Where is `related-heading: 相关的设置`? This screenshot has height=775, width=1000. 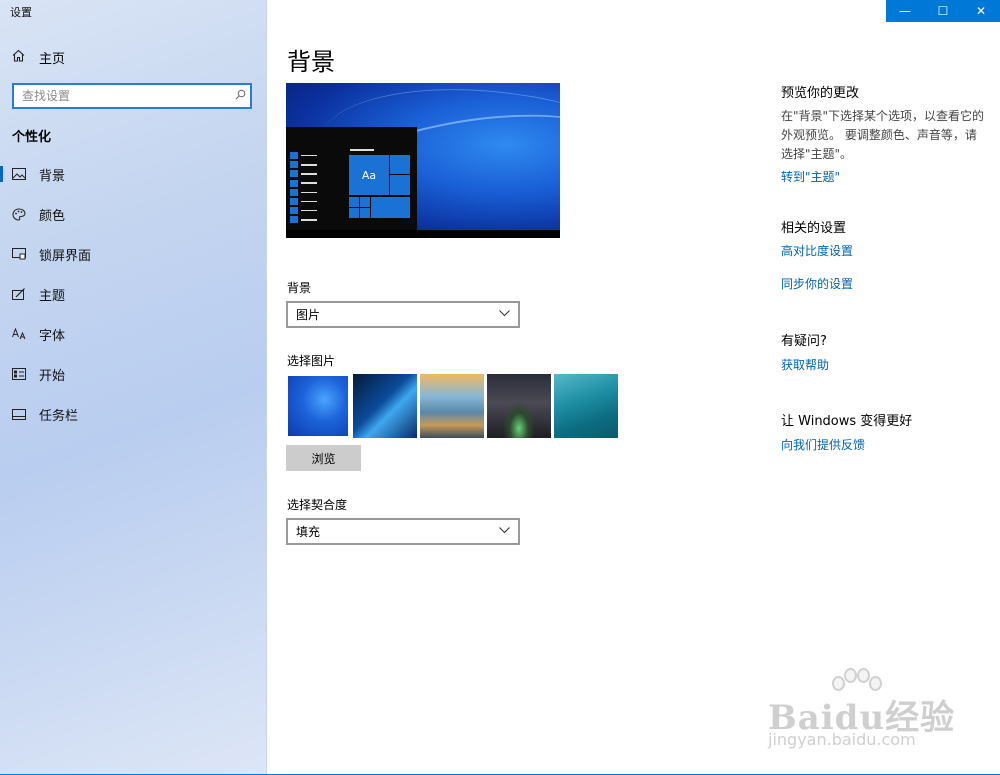
related-heading: 相关的设置 is located at coordinates (814, 228).